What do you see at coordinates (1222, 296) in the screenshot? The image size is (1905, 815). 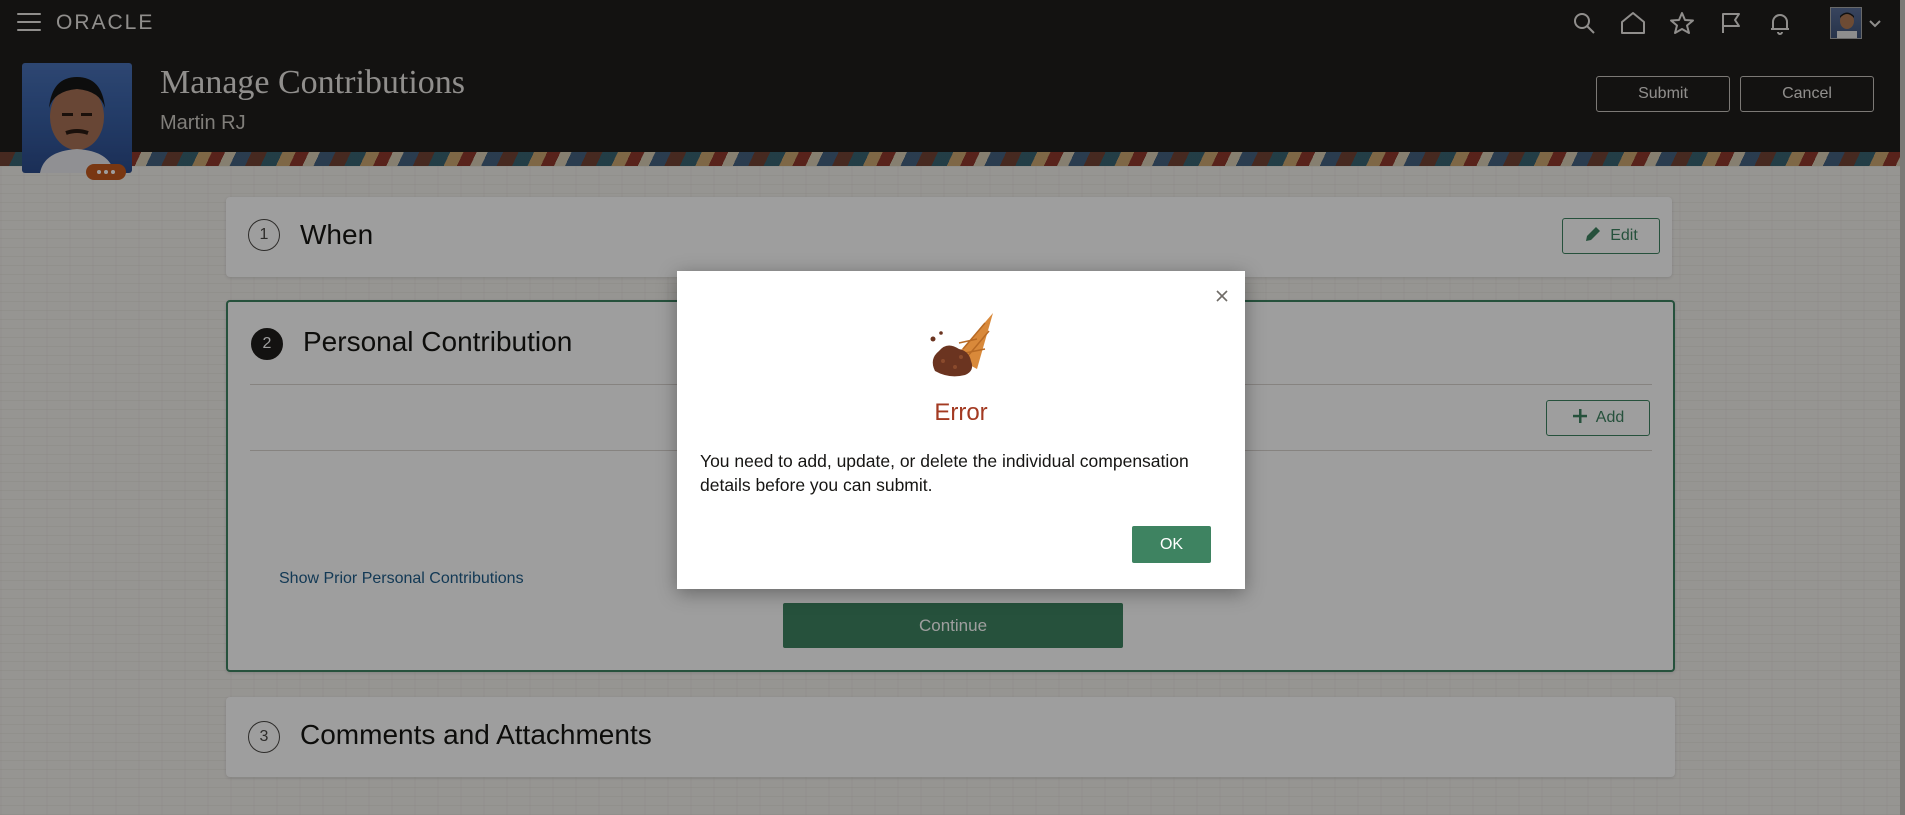 I see `close-icon` at bounding box center [1222, 296].